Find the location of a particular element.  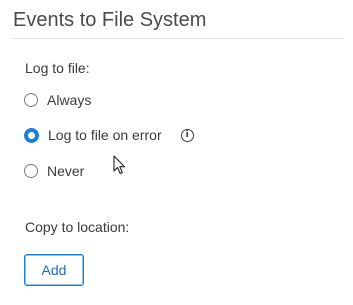

radio-label-log-on-error: Log to file on error is located at coordinates (105, 135).